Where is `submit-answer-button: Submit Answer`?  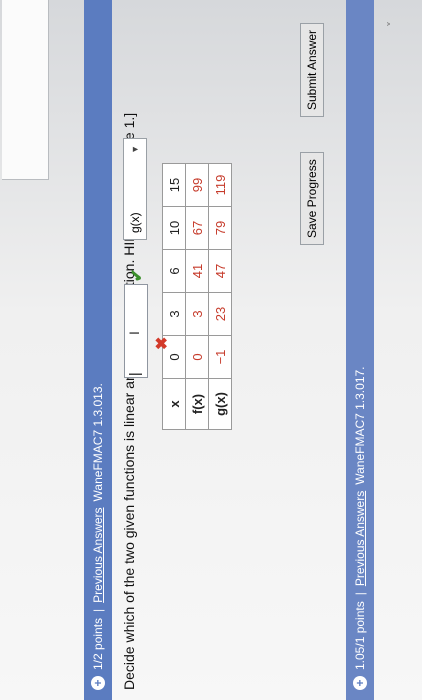 submit-answer-button: Submit Answer is located at coordinates (312, 69).